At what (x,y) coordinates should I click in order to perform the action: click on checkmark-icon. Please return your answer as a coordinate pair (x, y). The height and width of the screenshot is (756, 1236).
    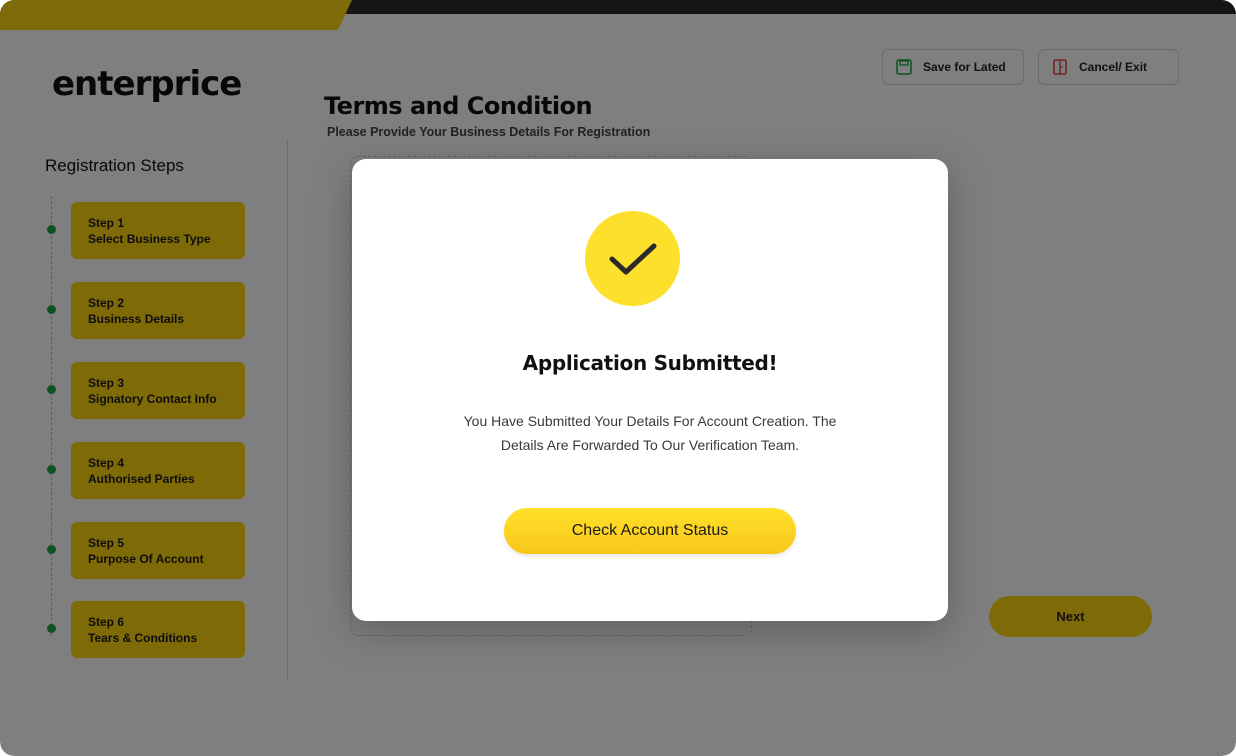
    Looking at the image, I should click on (632, 258).